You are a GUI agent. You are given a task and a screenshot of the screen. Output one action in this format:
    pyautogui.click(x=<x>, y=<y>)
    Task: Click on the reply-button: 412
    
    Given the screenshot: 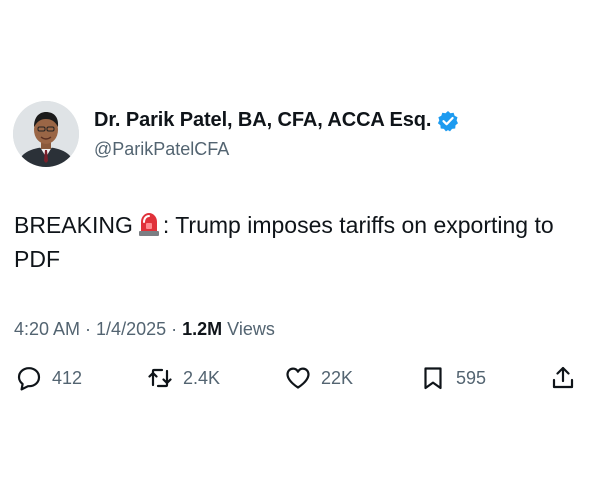 What is the action you would take?
    pyautogui.click(x=49, y=378)
    